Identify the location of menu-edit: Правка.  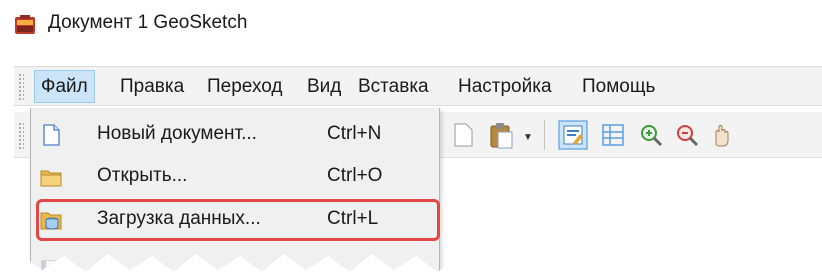
(152, 86).